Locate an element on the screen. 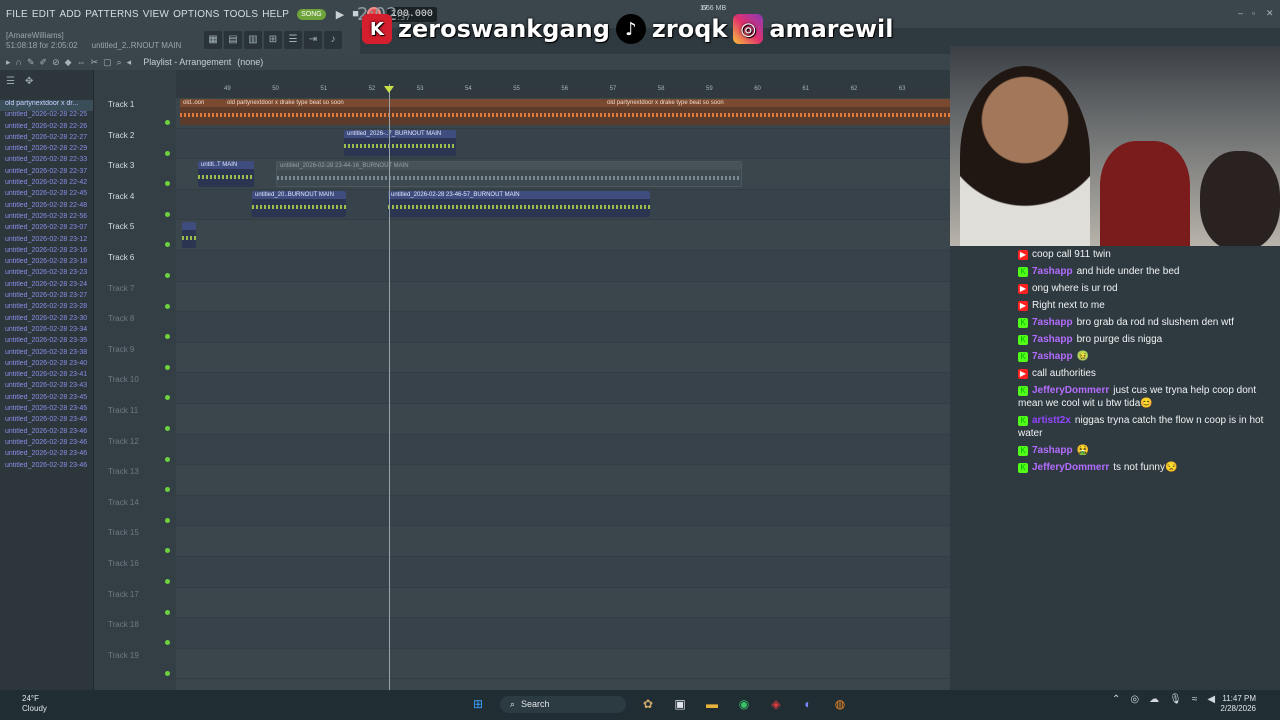 The height and width of the screenshot is (720, 1280). browser-item: untitled_2026-02-28 23-40 is located at coordinates (46, 365).